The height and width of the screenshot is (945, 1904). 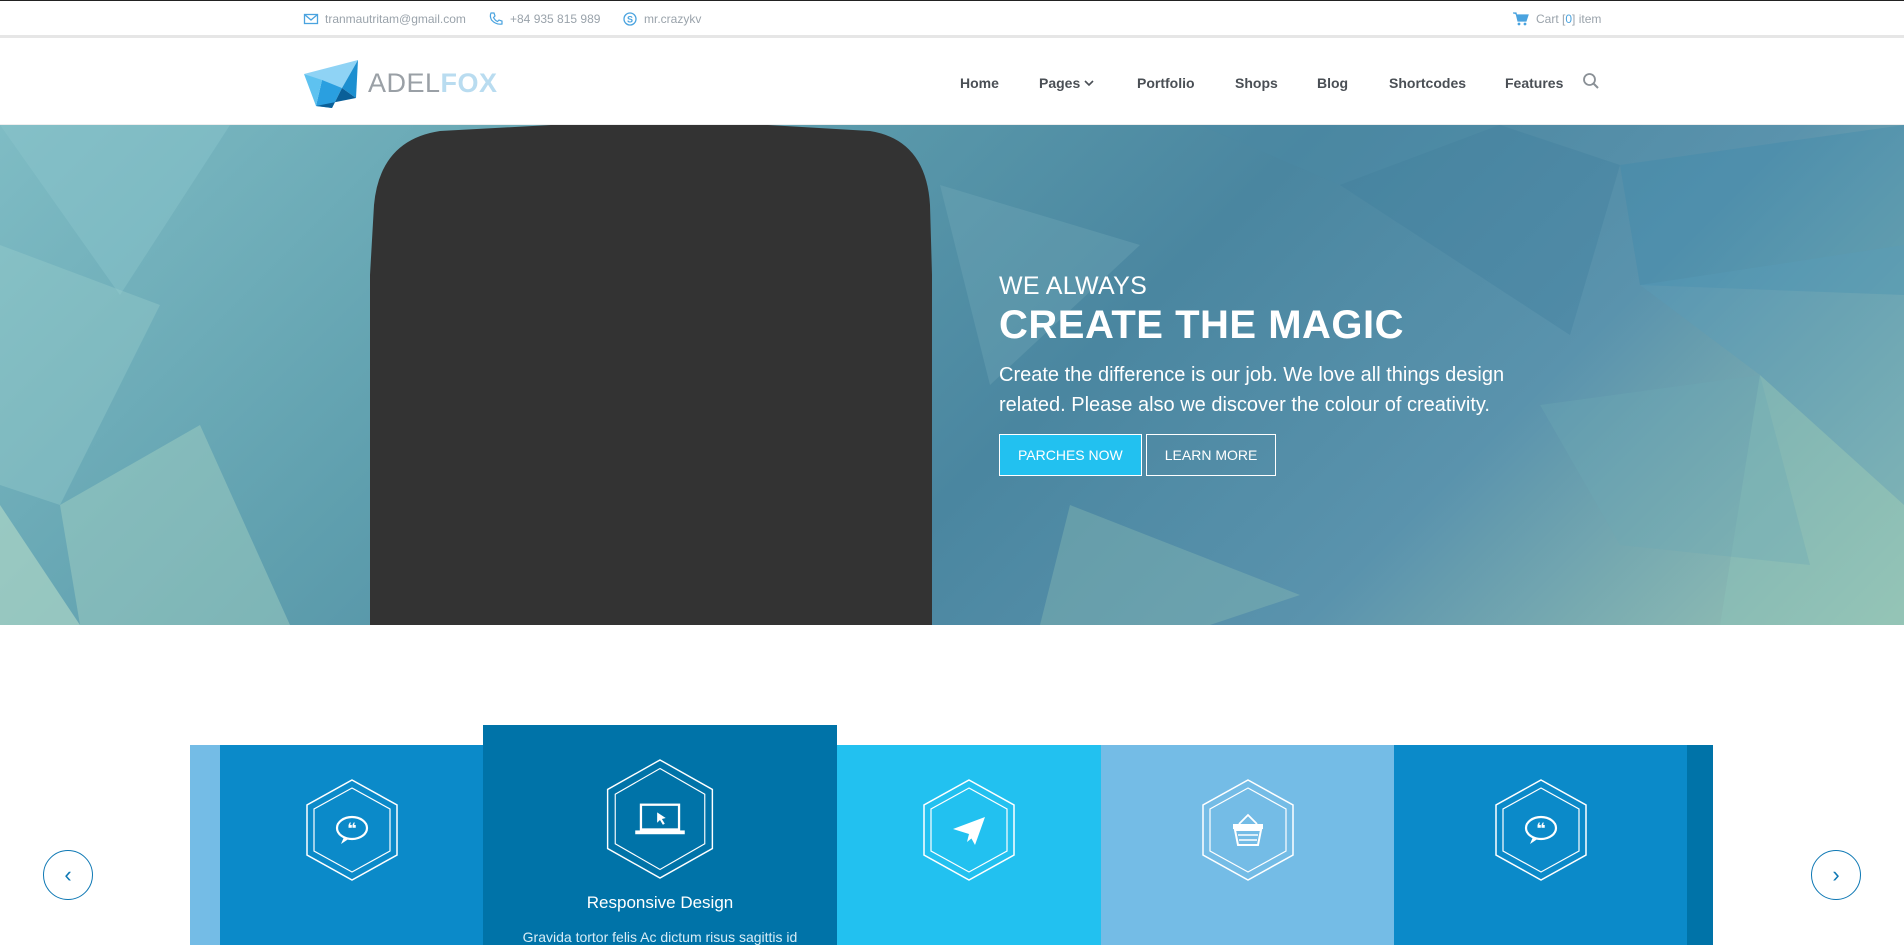 What do you see at coordinates (1551, 19) in the screenshot?
I see `cart-label: Cart [` at bounding box center [1551, 19].